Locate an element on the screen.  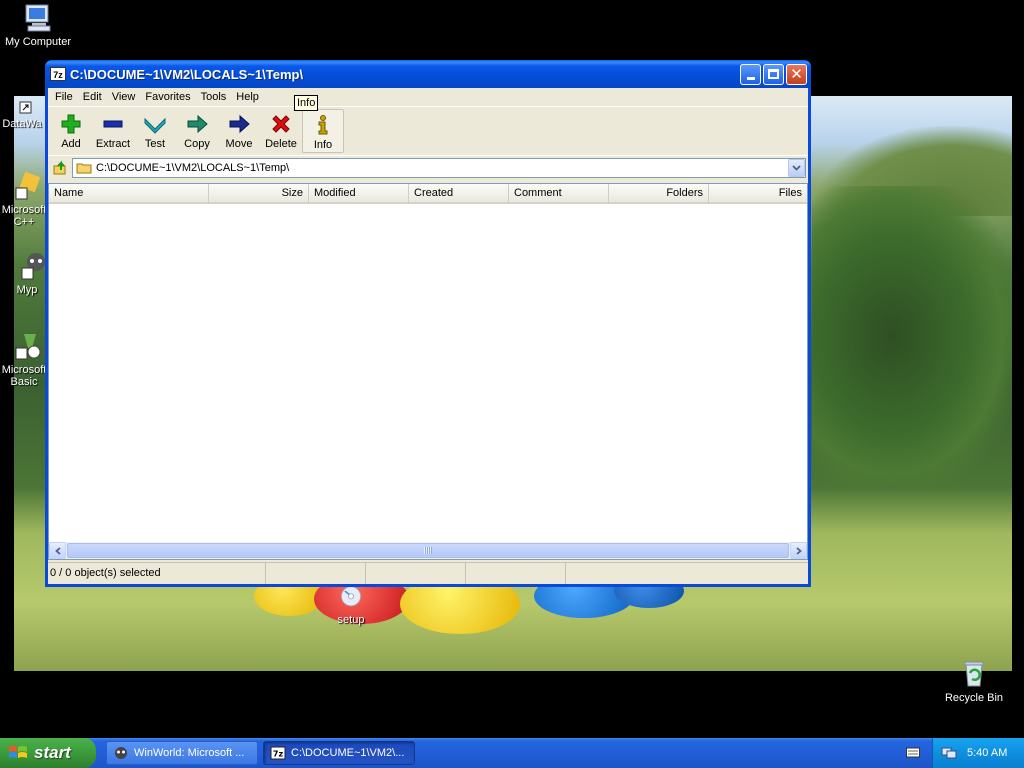
visual-cpp-icon is located at coordinates (28, 185).